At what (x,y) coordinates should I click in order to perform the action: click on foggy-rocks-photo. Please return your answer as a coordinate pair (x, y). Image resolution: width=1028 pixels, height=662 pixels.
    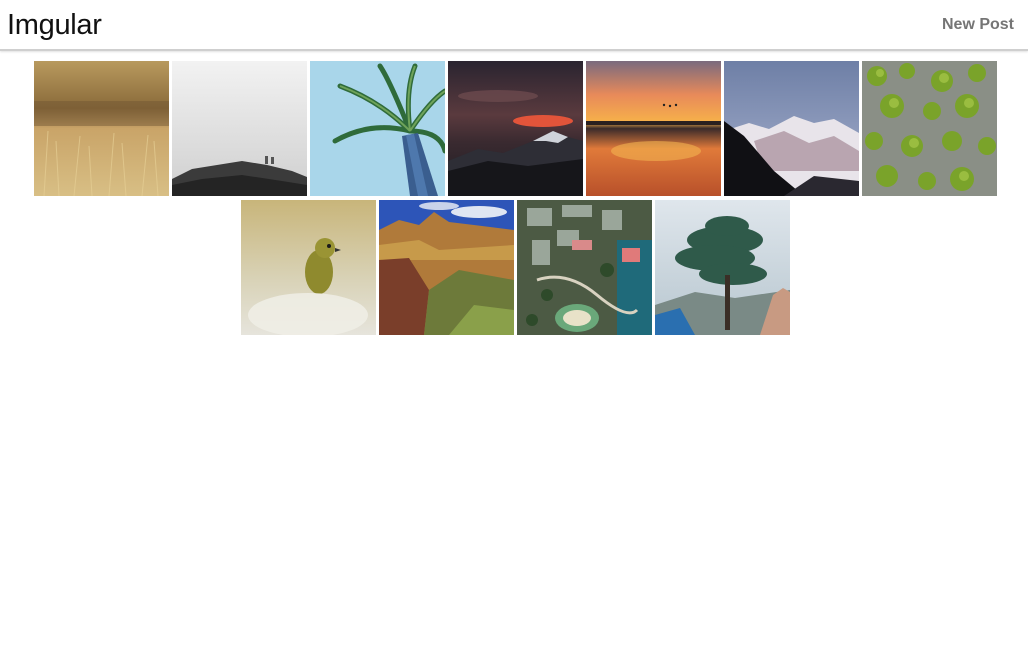
    Looking at the image, I should click on (239, 128).